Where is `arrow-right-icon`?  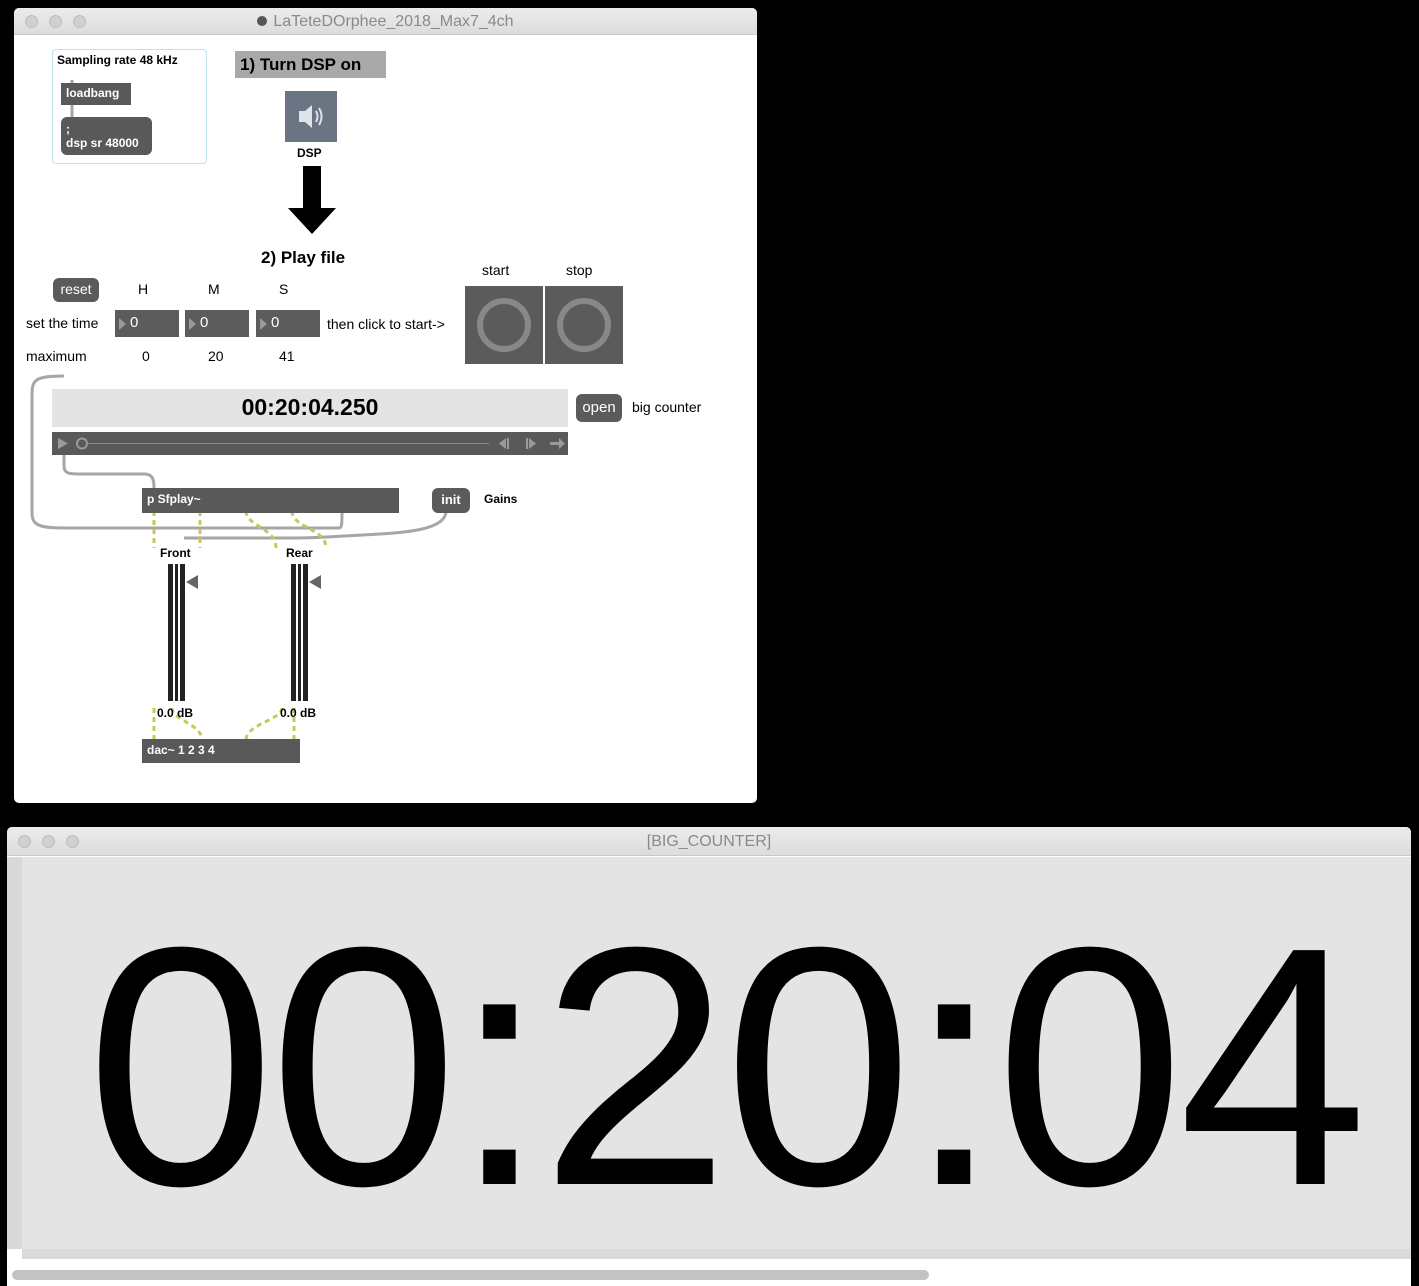
arrow-right-icon is located at coordinates (557, 443).